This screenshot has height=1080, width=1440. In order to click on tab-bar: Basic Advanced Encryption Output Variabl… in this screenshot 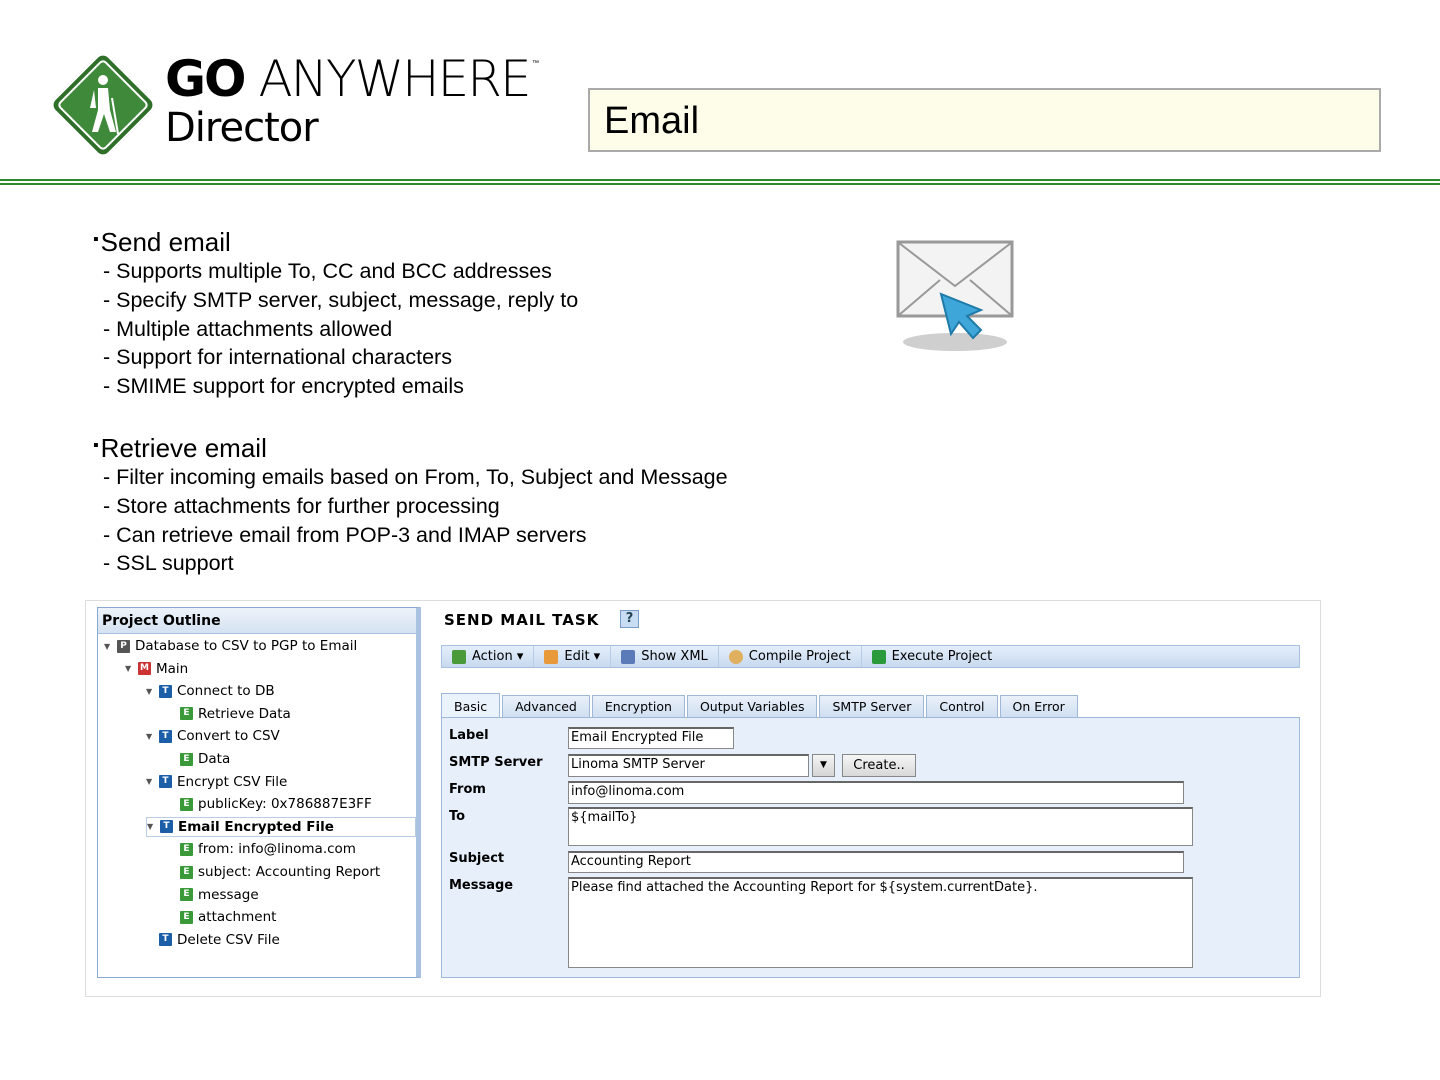, I will do `click(759, 705)`.